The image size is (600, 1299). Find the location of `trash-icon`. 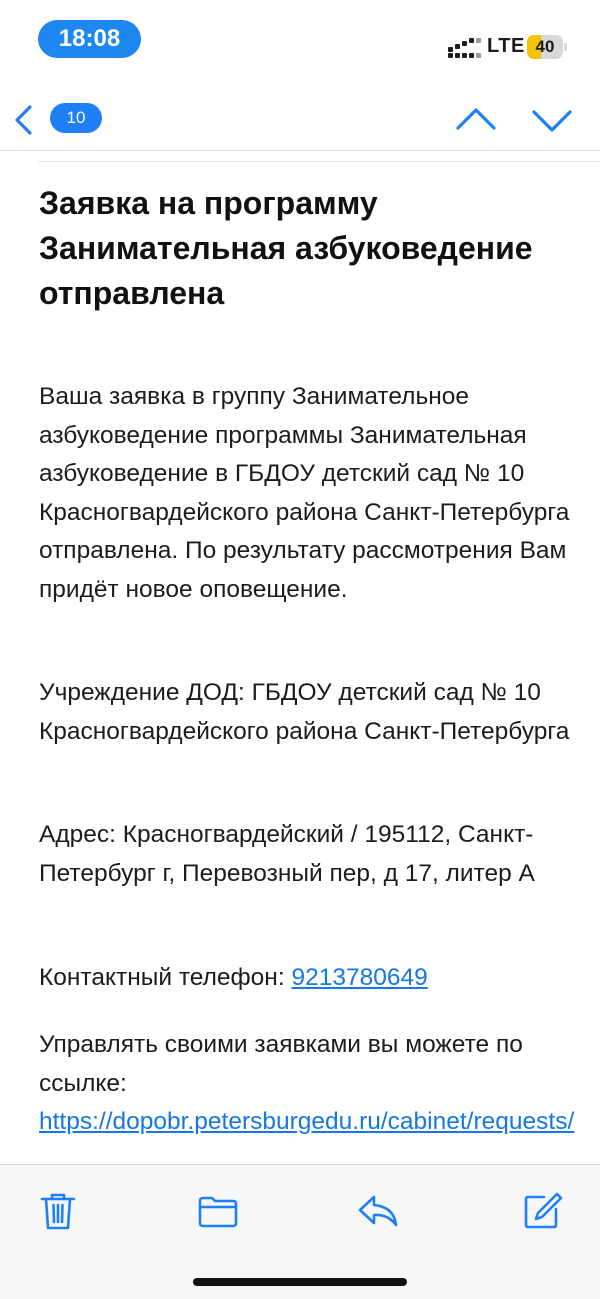

trash-icon is located at coordinates (58, 1211).